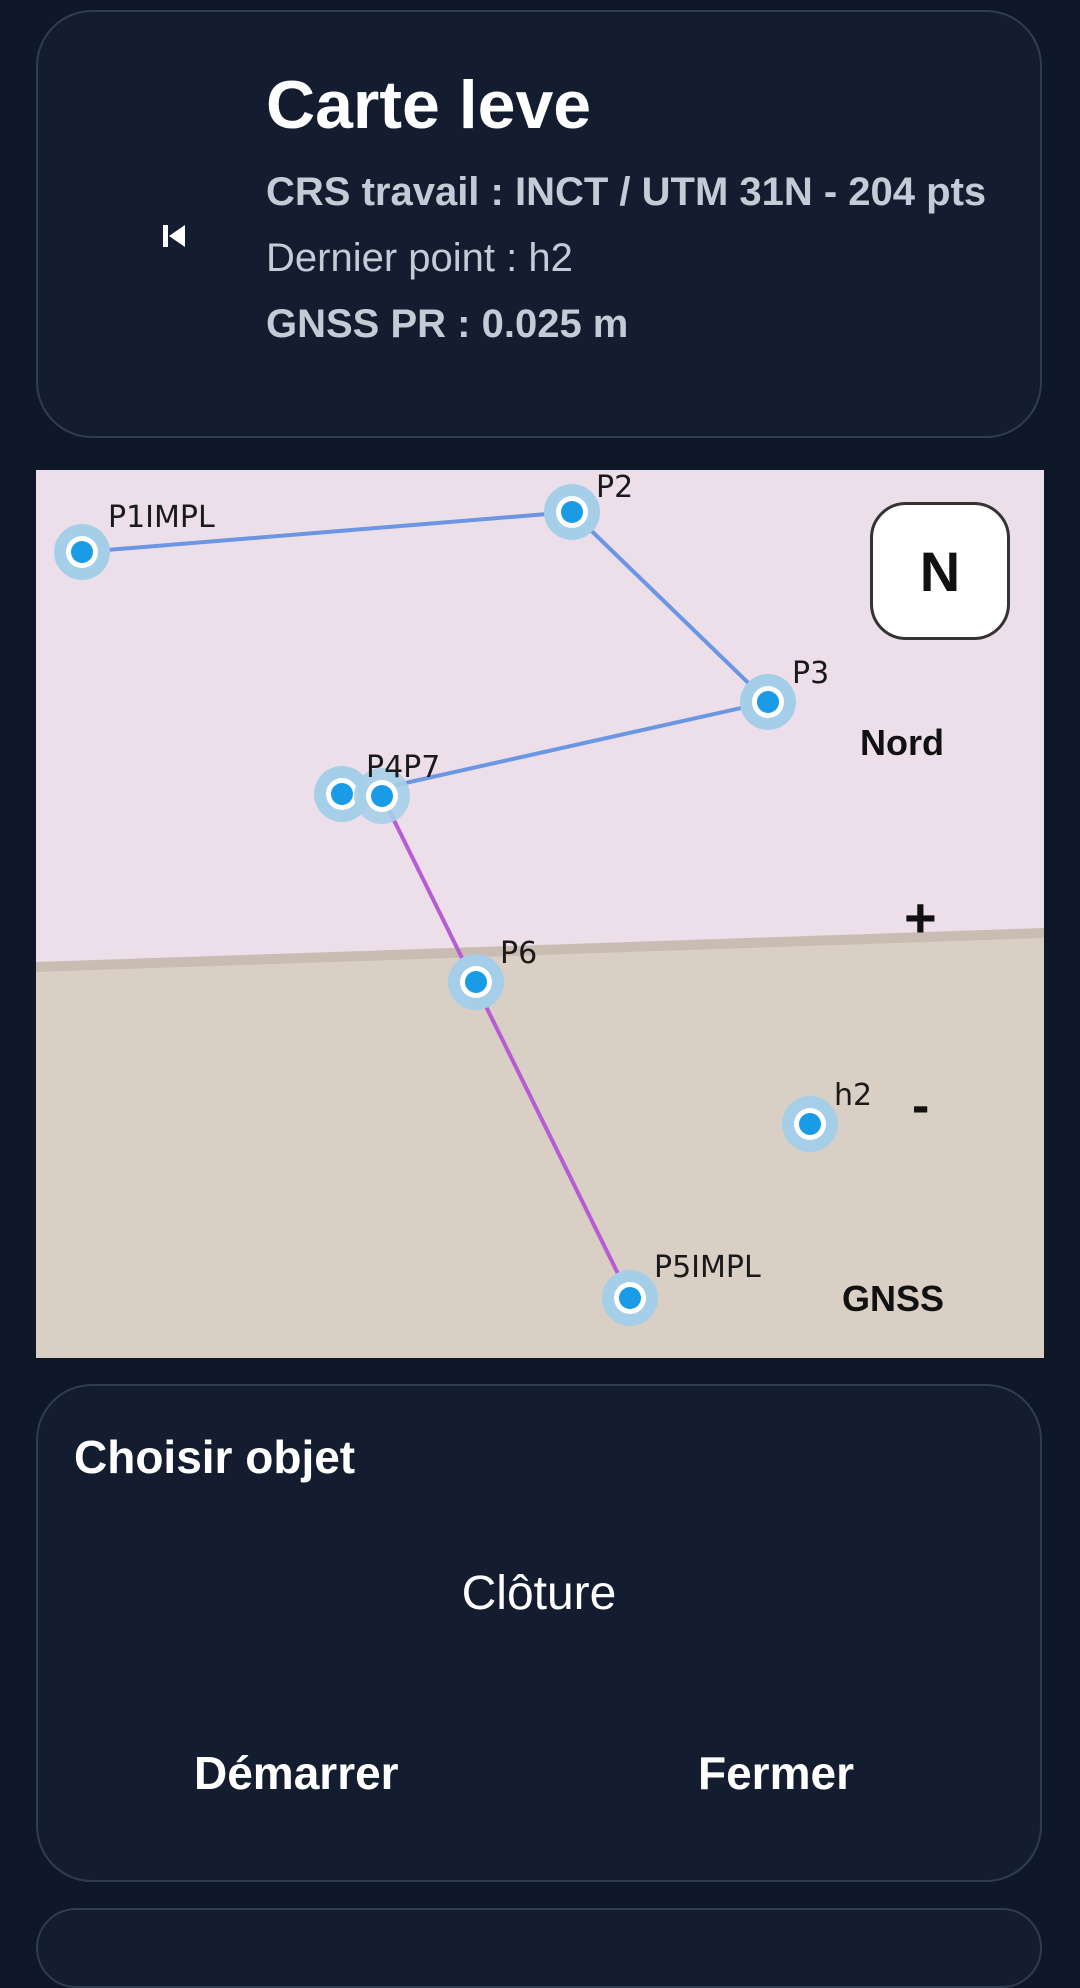 Image resolution: width=1080 pixels, height=1988 pixels. What do you see at coordinates (920, 1106) in the screenshot?
I see `zoom-out-button: -` at bounding box center [920, 1106].